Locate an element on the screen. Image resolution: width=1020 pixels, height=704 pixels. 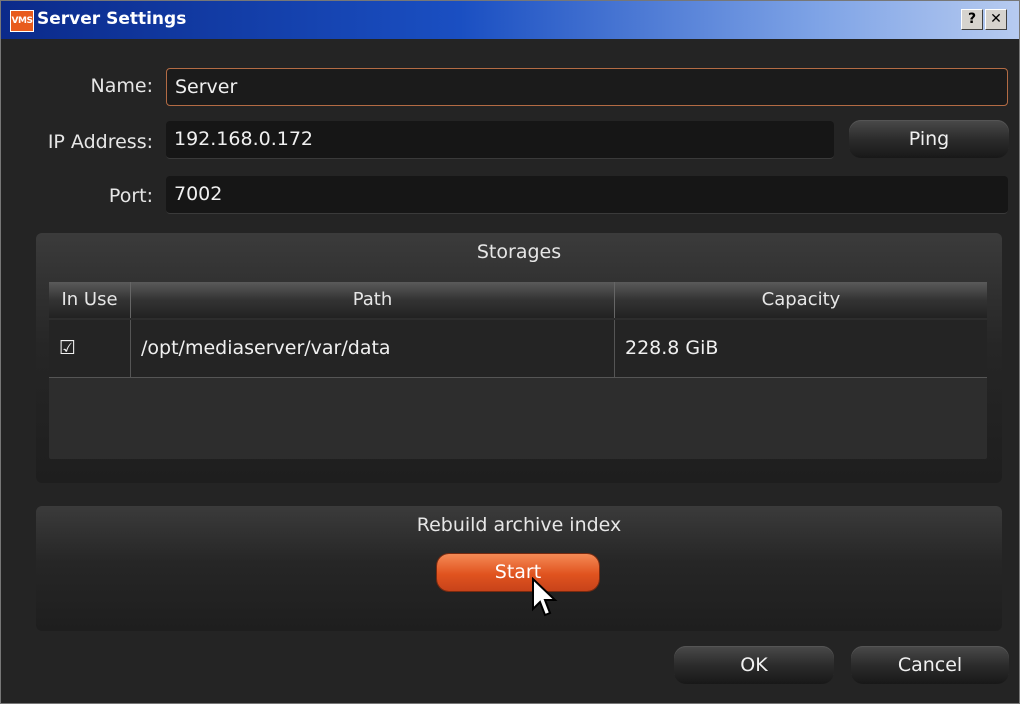
column-header-capacity: Capacity is located at coordinates (801, 300).